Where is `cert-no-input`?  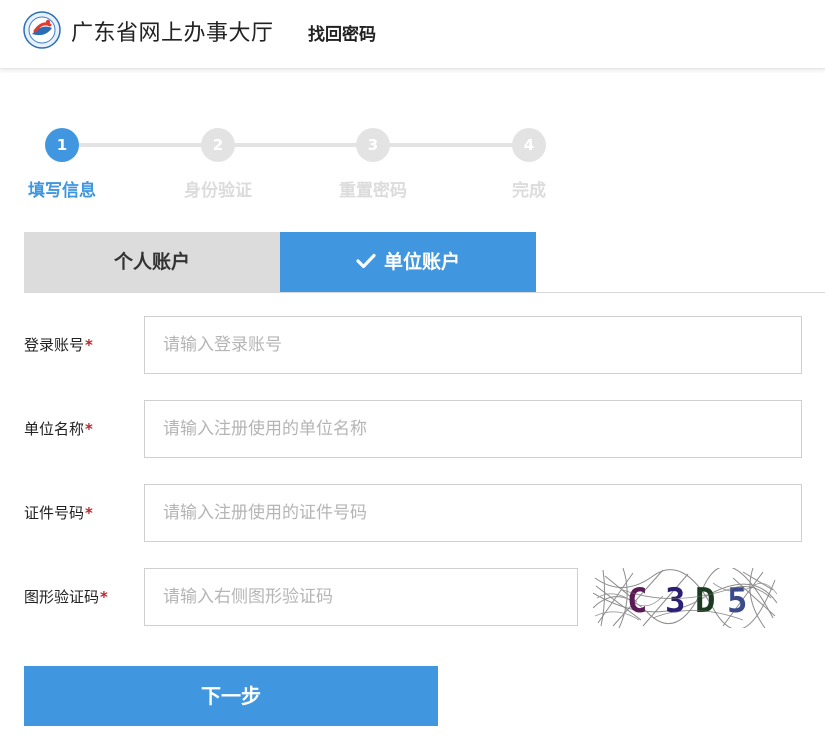 cert-no-input is located at coordinates (473, 513).